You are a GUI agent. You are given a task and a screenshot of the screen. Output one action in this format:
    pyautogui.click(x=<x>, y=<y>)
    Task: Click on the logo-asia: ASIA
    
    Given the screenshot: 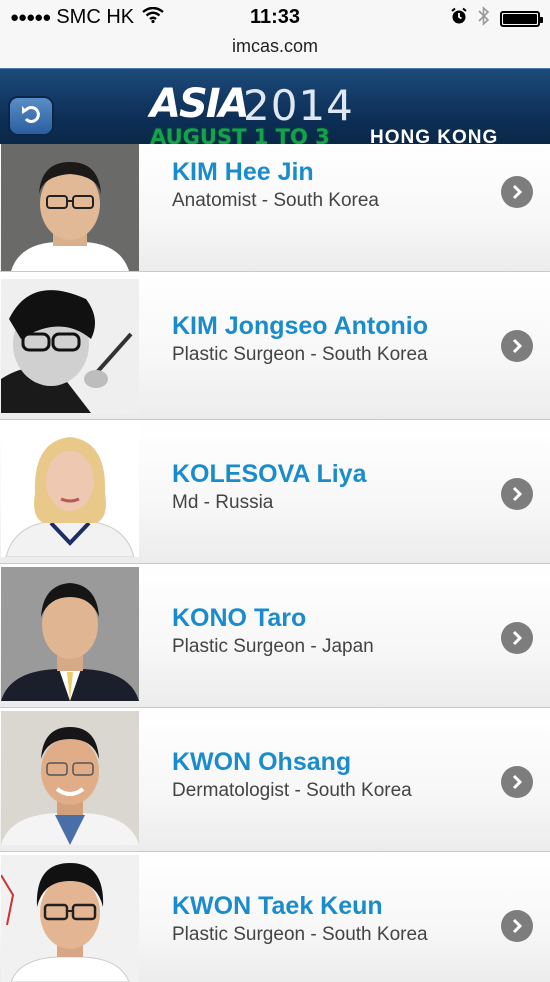 What is the action you would take?
    pyautogui.click(x=200, y=104)
    